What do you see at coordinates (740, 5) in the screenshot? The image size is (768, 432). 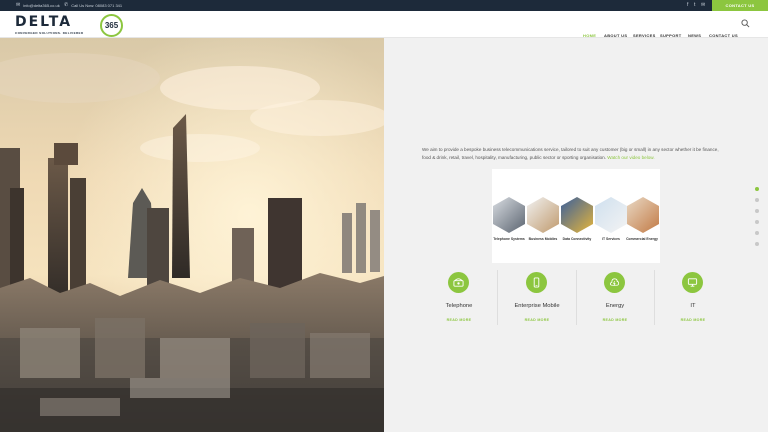 I see `contact-us-button: CONTACT US` at bounding box center [740, 5].